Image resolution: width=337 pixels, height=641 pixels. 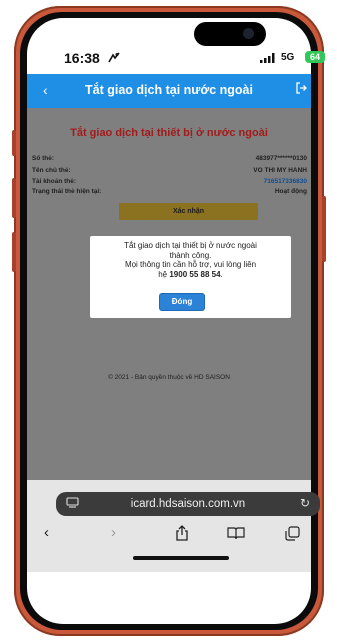 What do you see at coordinates (182, 302) in the screenshot?
I see `close-button: Đóng` at bounding box center [182, 302].